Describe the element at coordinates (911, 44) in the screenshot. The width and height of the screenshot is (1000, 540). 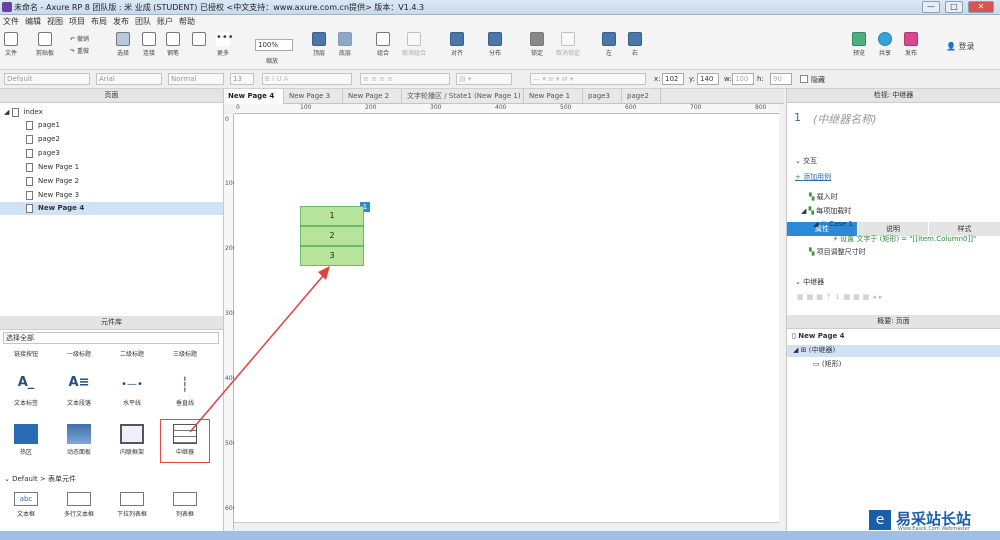
I see `publish-button: 发布` at that location.